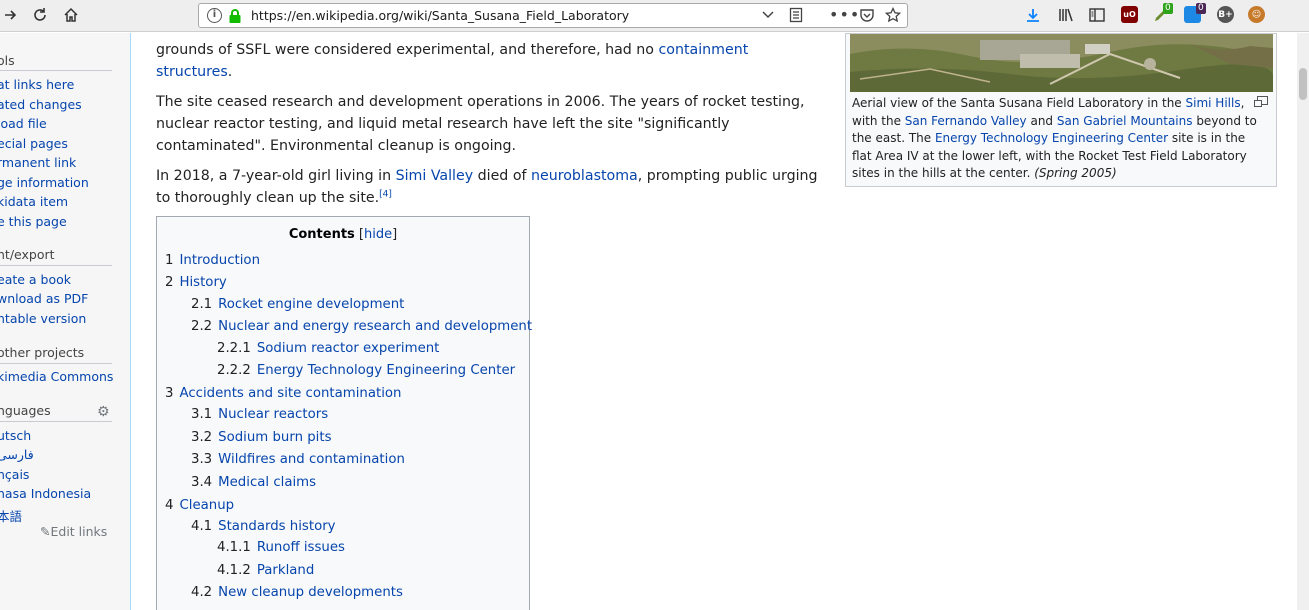 This screenshot has width=1309, height=610. I want to click on sidebar-link-related-changes: ated changes, so click(41, 104).